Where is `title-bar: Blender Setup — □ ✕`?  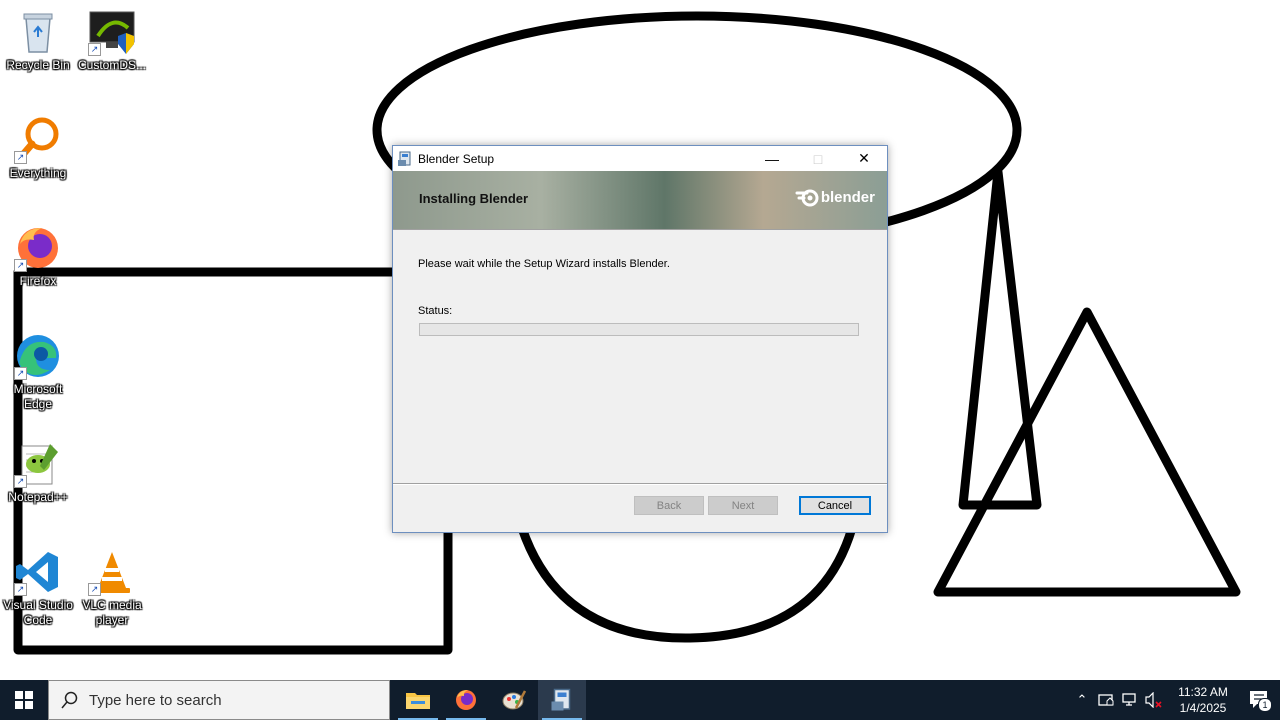
title-bar: Blender Setup — □ ✕ is located at coordinates (640, 158).